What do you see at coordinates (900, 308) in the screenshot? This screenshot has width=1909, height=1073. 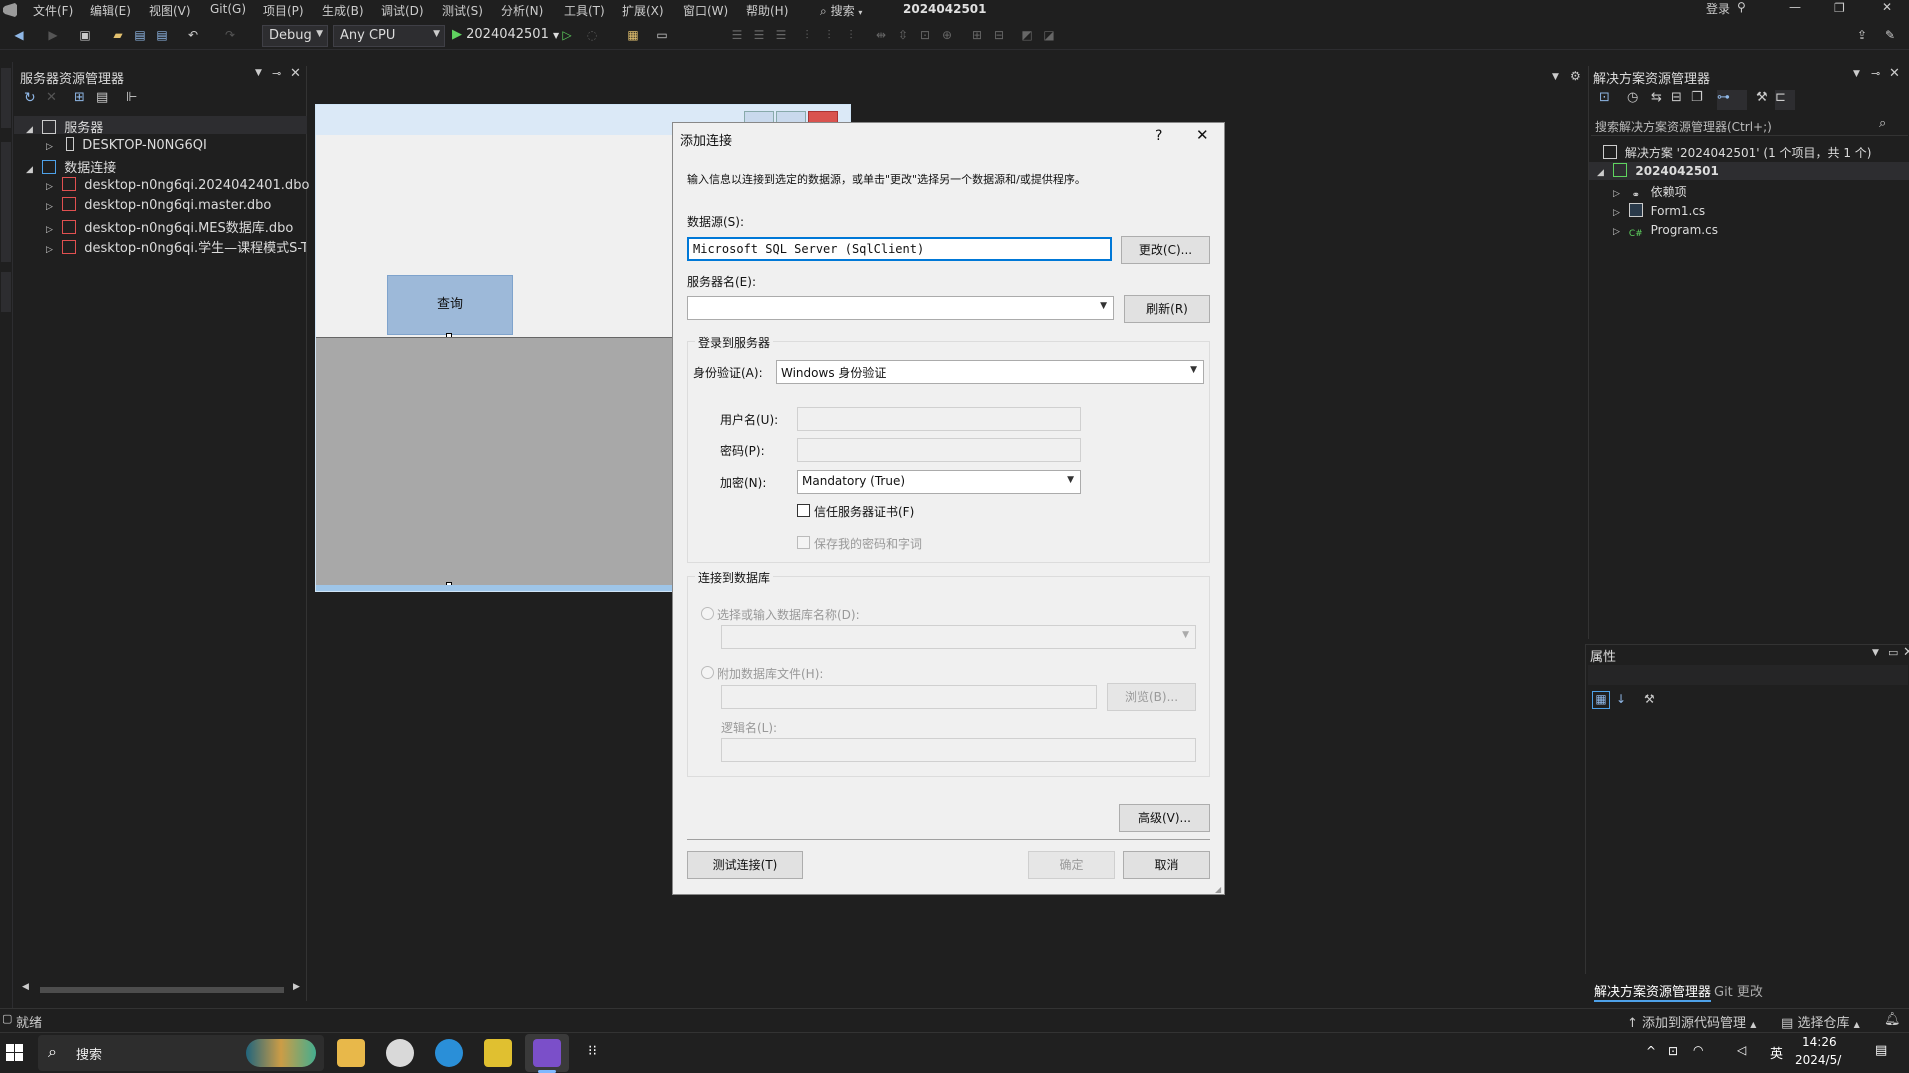 I see `servername-combobox: ▼` at bounding box center [900, 308].